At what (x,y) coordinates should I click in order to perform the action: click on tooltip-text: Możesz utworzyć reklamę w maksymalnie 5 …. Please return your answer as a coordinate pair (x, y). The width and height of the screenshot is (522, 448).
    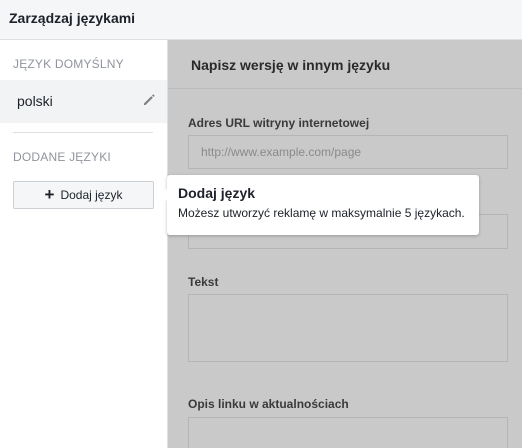
    Looking at the image, I should click on (321, 213).